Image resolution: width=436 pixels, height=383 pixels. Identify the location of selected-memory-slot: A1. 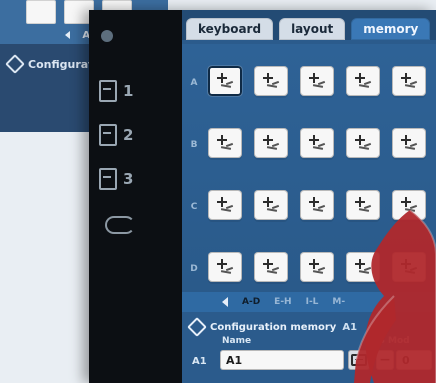
(350, 327).